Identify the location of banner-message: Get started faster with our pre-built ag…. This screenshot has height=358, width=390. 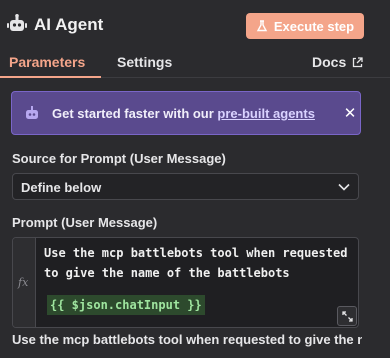
(183, 113).